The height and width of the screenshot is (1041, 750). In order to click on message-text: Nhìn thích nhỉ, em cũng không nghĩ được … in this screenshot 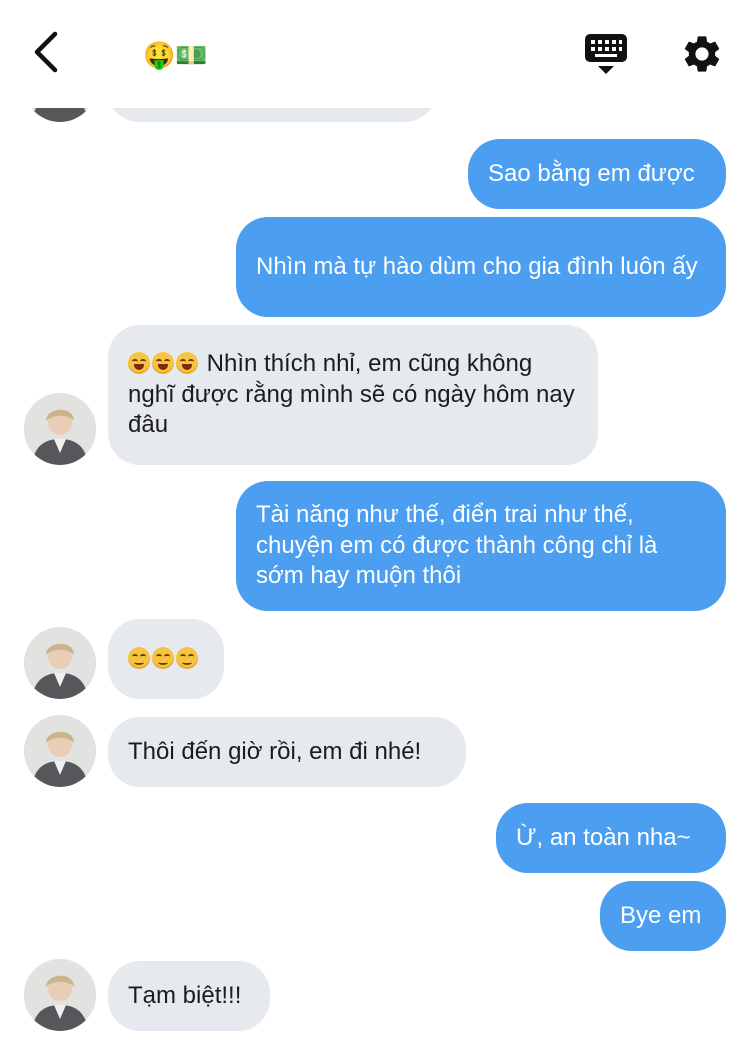, I will do `click(353, 395)`.